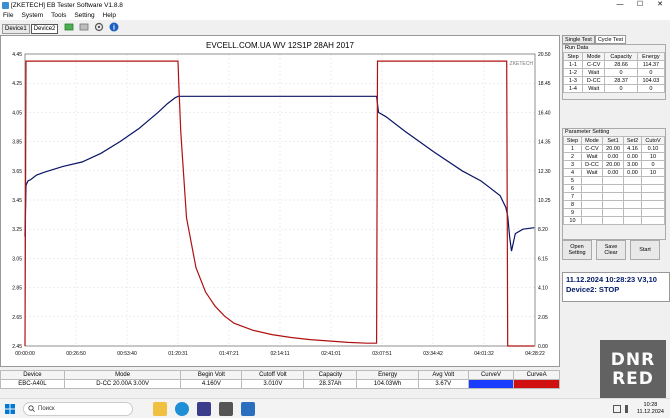  I want to click on menu-setting: Setting, so click(84, 15).